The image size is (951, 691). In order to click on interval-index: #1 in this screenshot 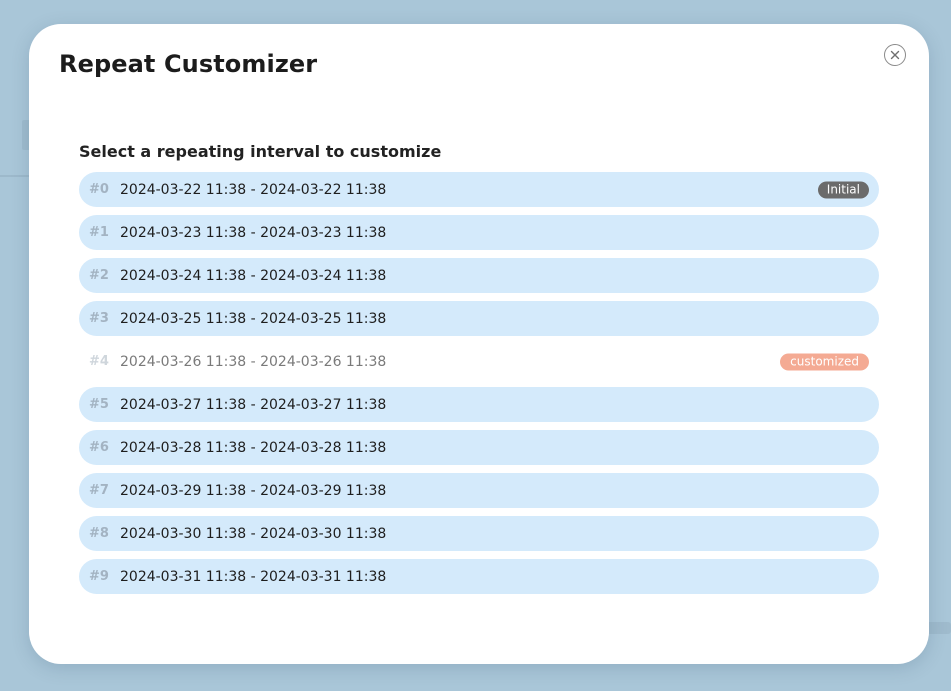, I will do `click(99, 232)`.